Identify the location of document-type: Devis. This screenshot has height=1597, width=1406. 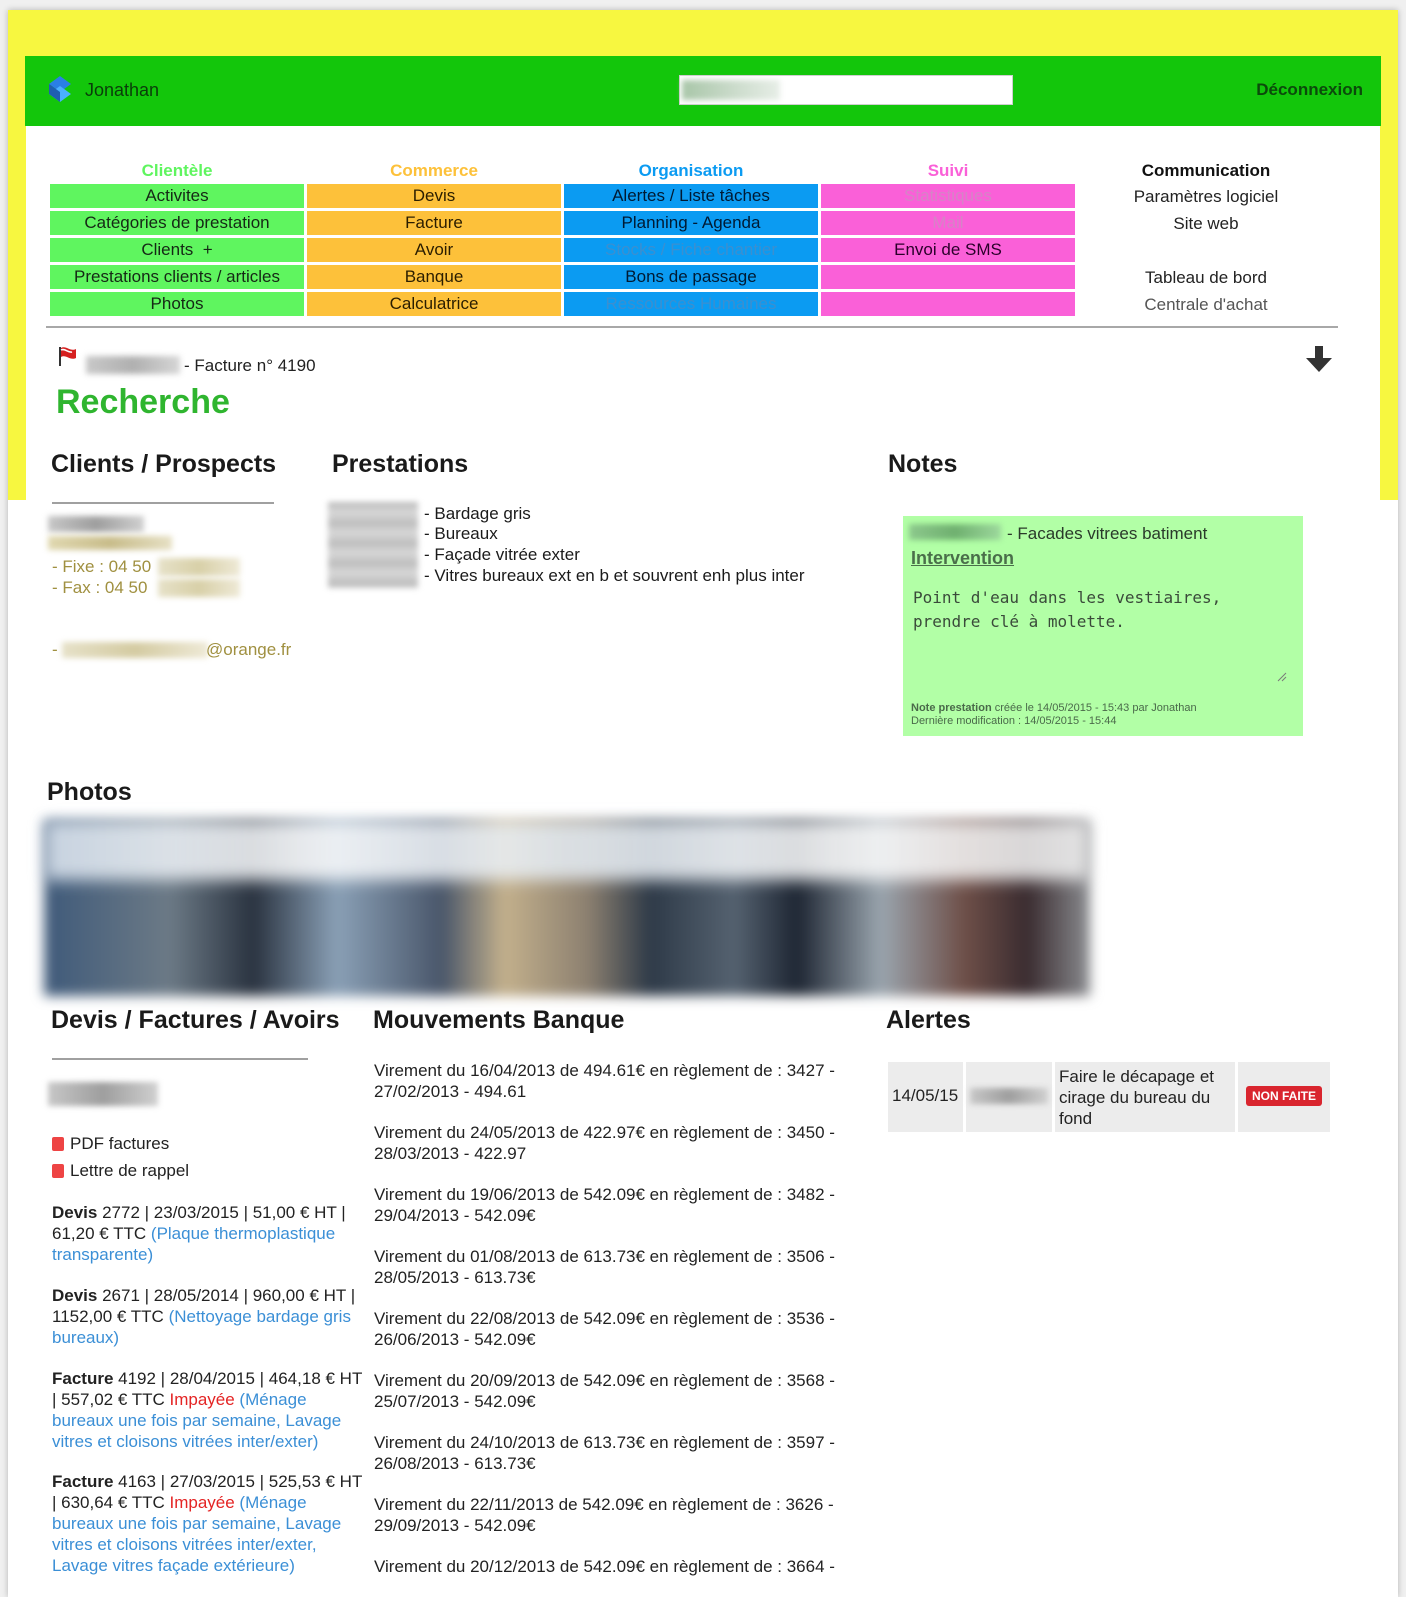
(75, 1212).